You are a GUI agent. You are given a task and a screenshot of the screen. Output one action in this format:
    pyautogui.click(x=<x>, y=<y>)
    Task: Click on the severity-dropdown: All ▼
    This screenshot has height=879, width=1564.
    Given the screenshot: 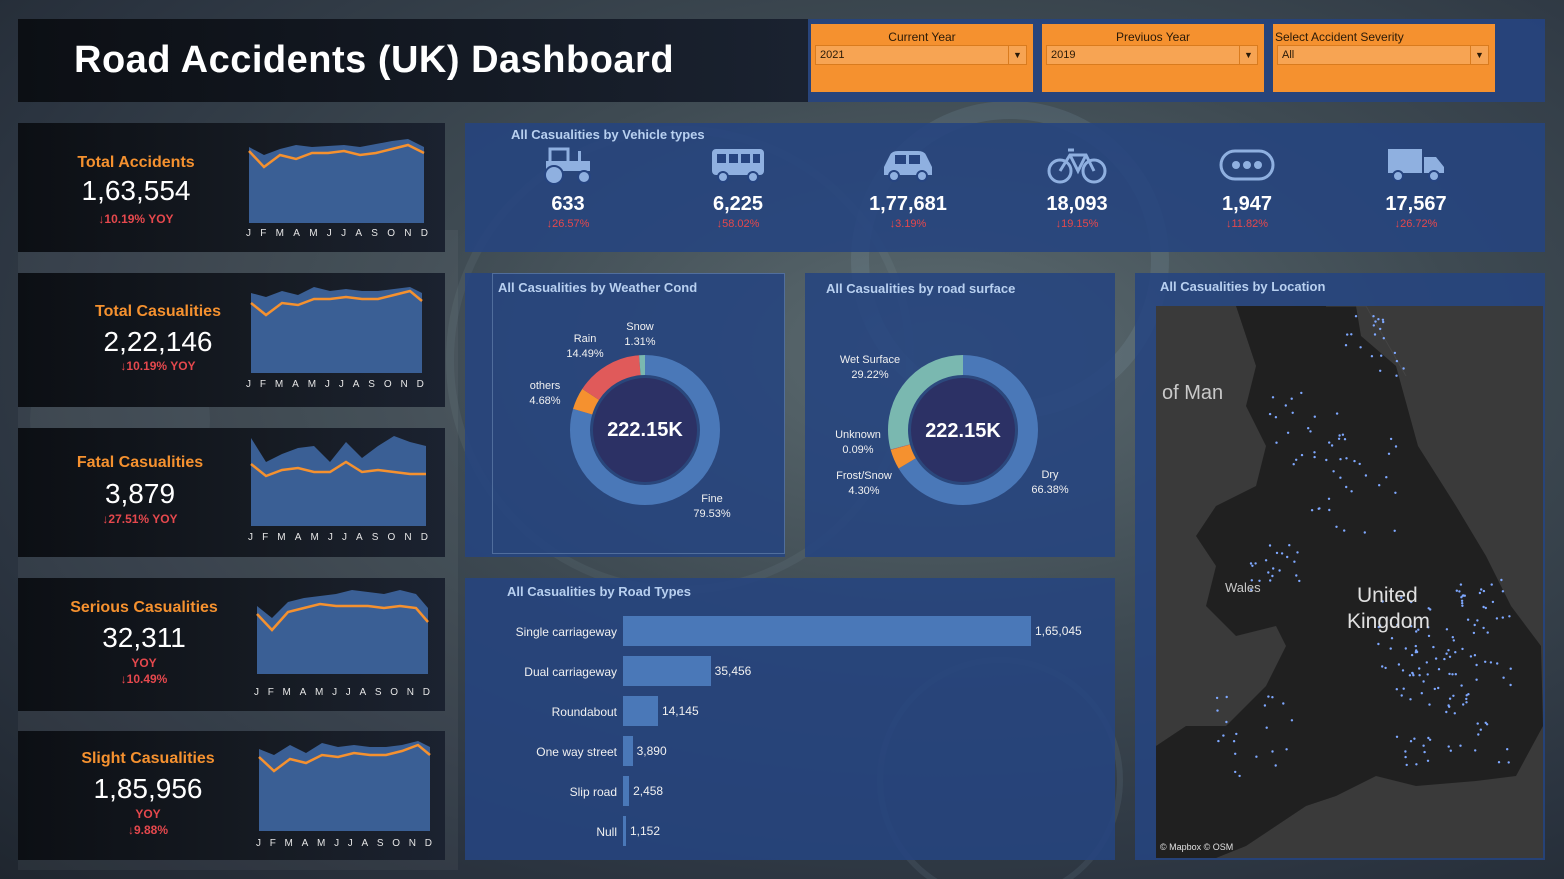 What is the action you would take?
    pyautogui.click(x=1383, y=55)
    